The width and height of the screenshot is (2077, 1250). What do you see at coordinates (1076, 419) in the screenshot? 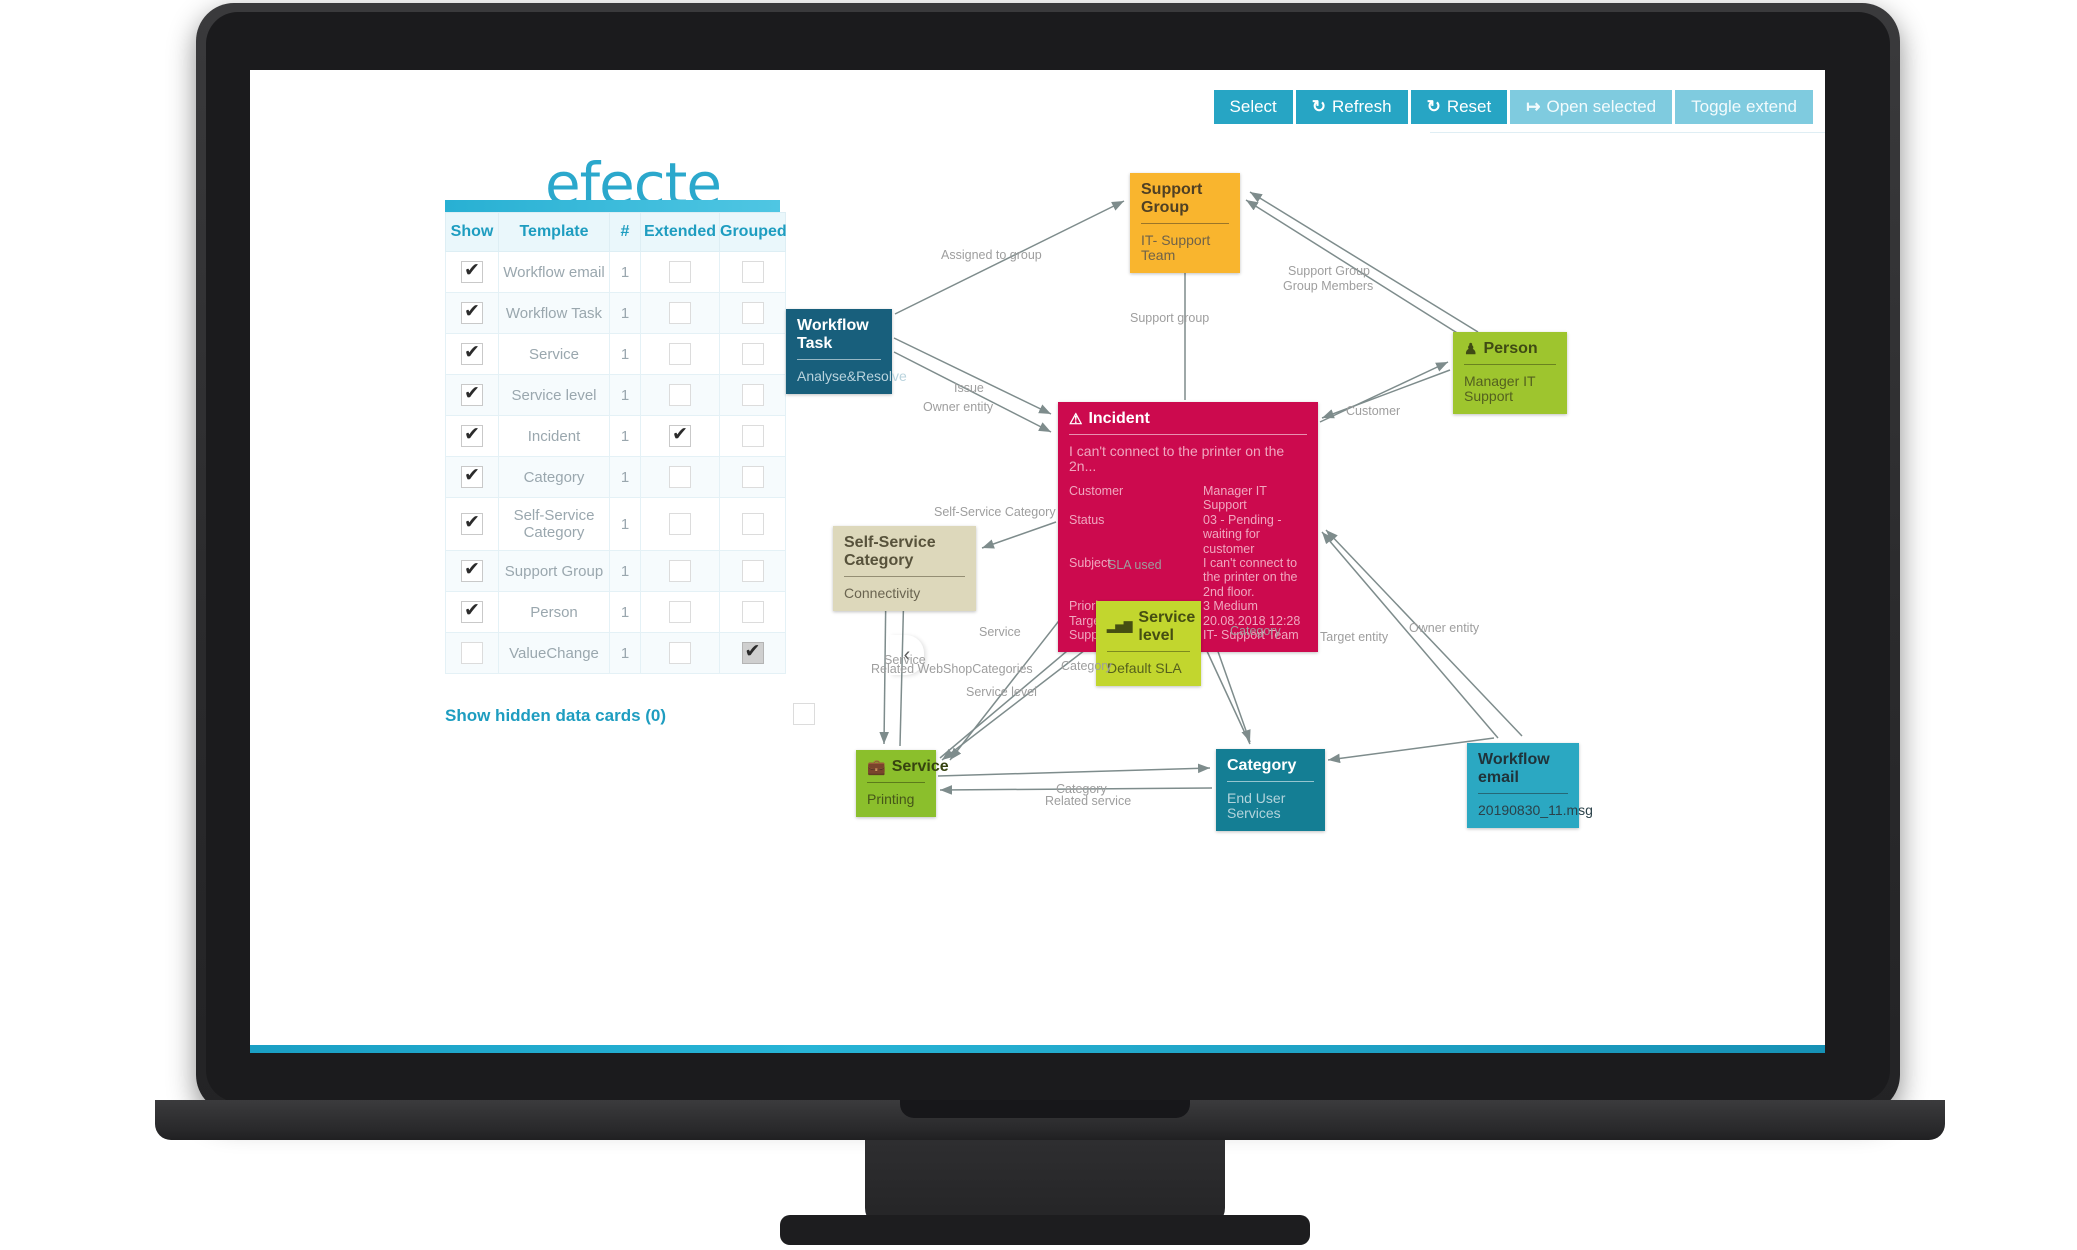
I see `warning-icon: ⚠` at bounding box center [1076, 419].